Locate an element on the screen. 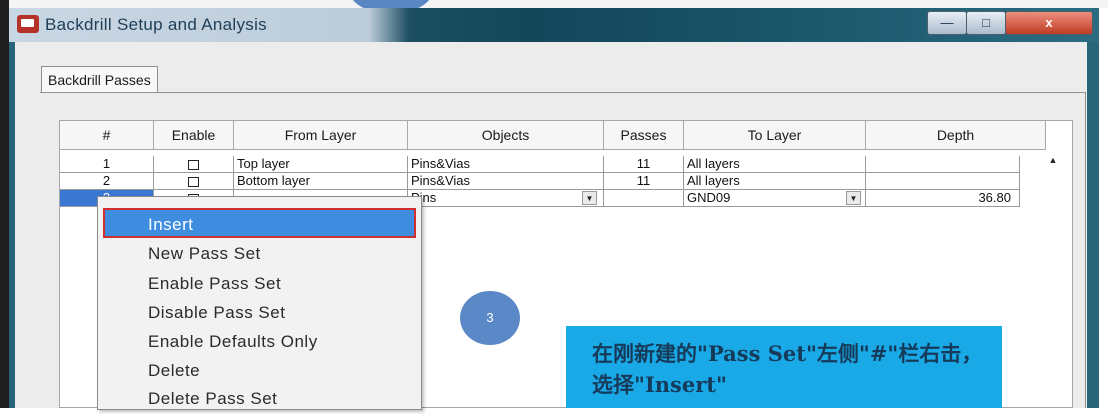 This screenshot has height=414, width=1108. objects-dropdown: Pins ▼ is located at coordinates (506, 198).